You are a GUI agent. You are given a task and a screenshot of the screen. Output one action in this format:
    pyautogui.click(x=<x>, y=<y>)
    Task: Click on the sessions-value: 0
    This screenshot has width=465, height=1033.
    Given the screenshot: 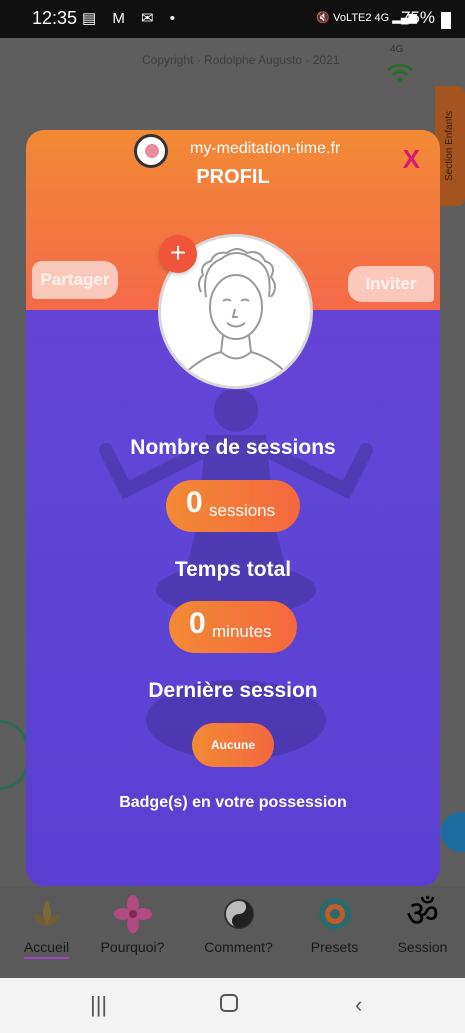 What is the action you would take?
    pyautogui.click(x=194, y=502)
    